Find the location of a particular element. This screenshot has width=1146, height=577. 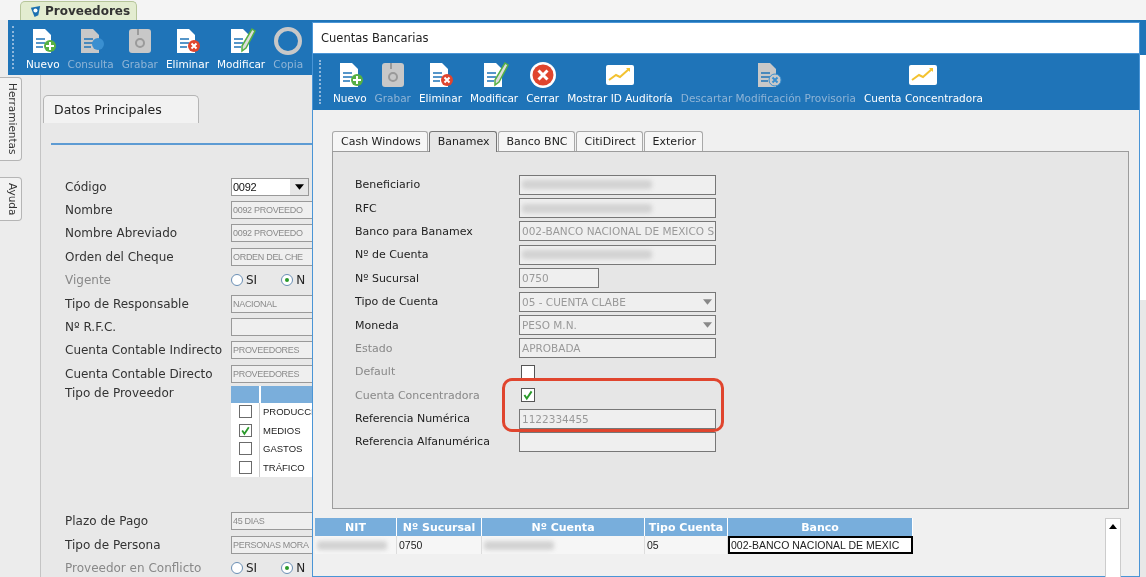

field-label: Tipo de Responsable is located at coordinates (127, 303).